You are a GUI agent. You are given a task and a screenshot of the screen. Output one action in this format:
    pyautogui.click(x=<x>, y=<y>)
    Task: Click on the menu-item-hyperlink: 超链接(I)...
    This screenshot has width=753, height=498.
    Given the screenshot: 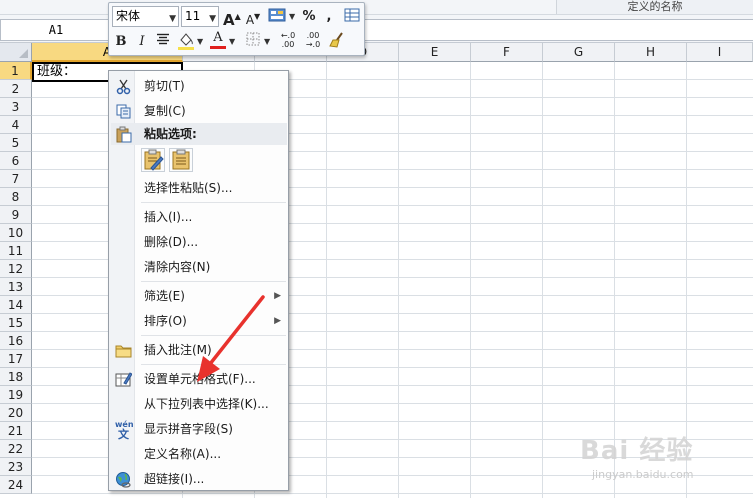 What is the action you would take?
    pyautogui.click(x=199, y=479)
    